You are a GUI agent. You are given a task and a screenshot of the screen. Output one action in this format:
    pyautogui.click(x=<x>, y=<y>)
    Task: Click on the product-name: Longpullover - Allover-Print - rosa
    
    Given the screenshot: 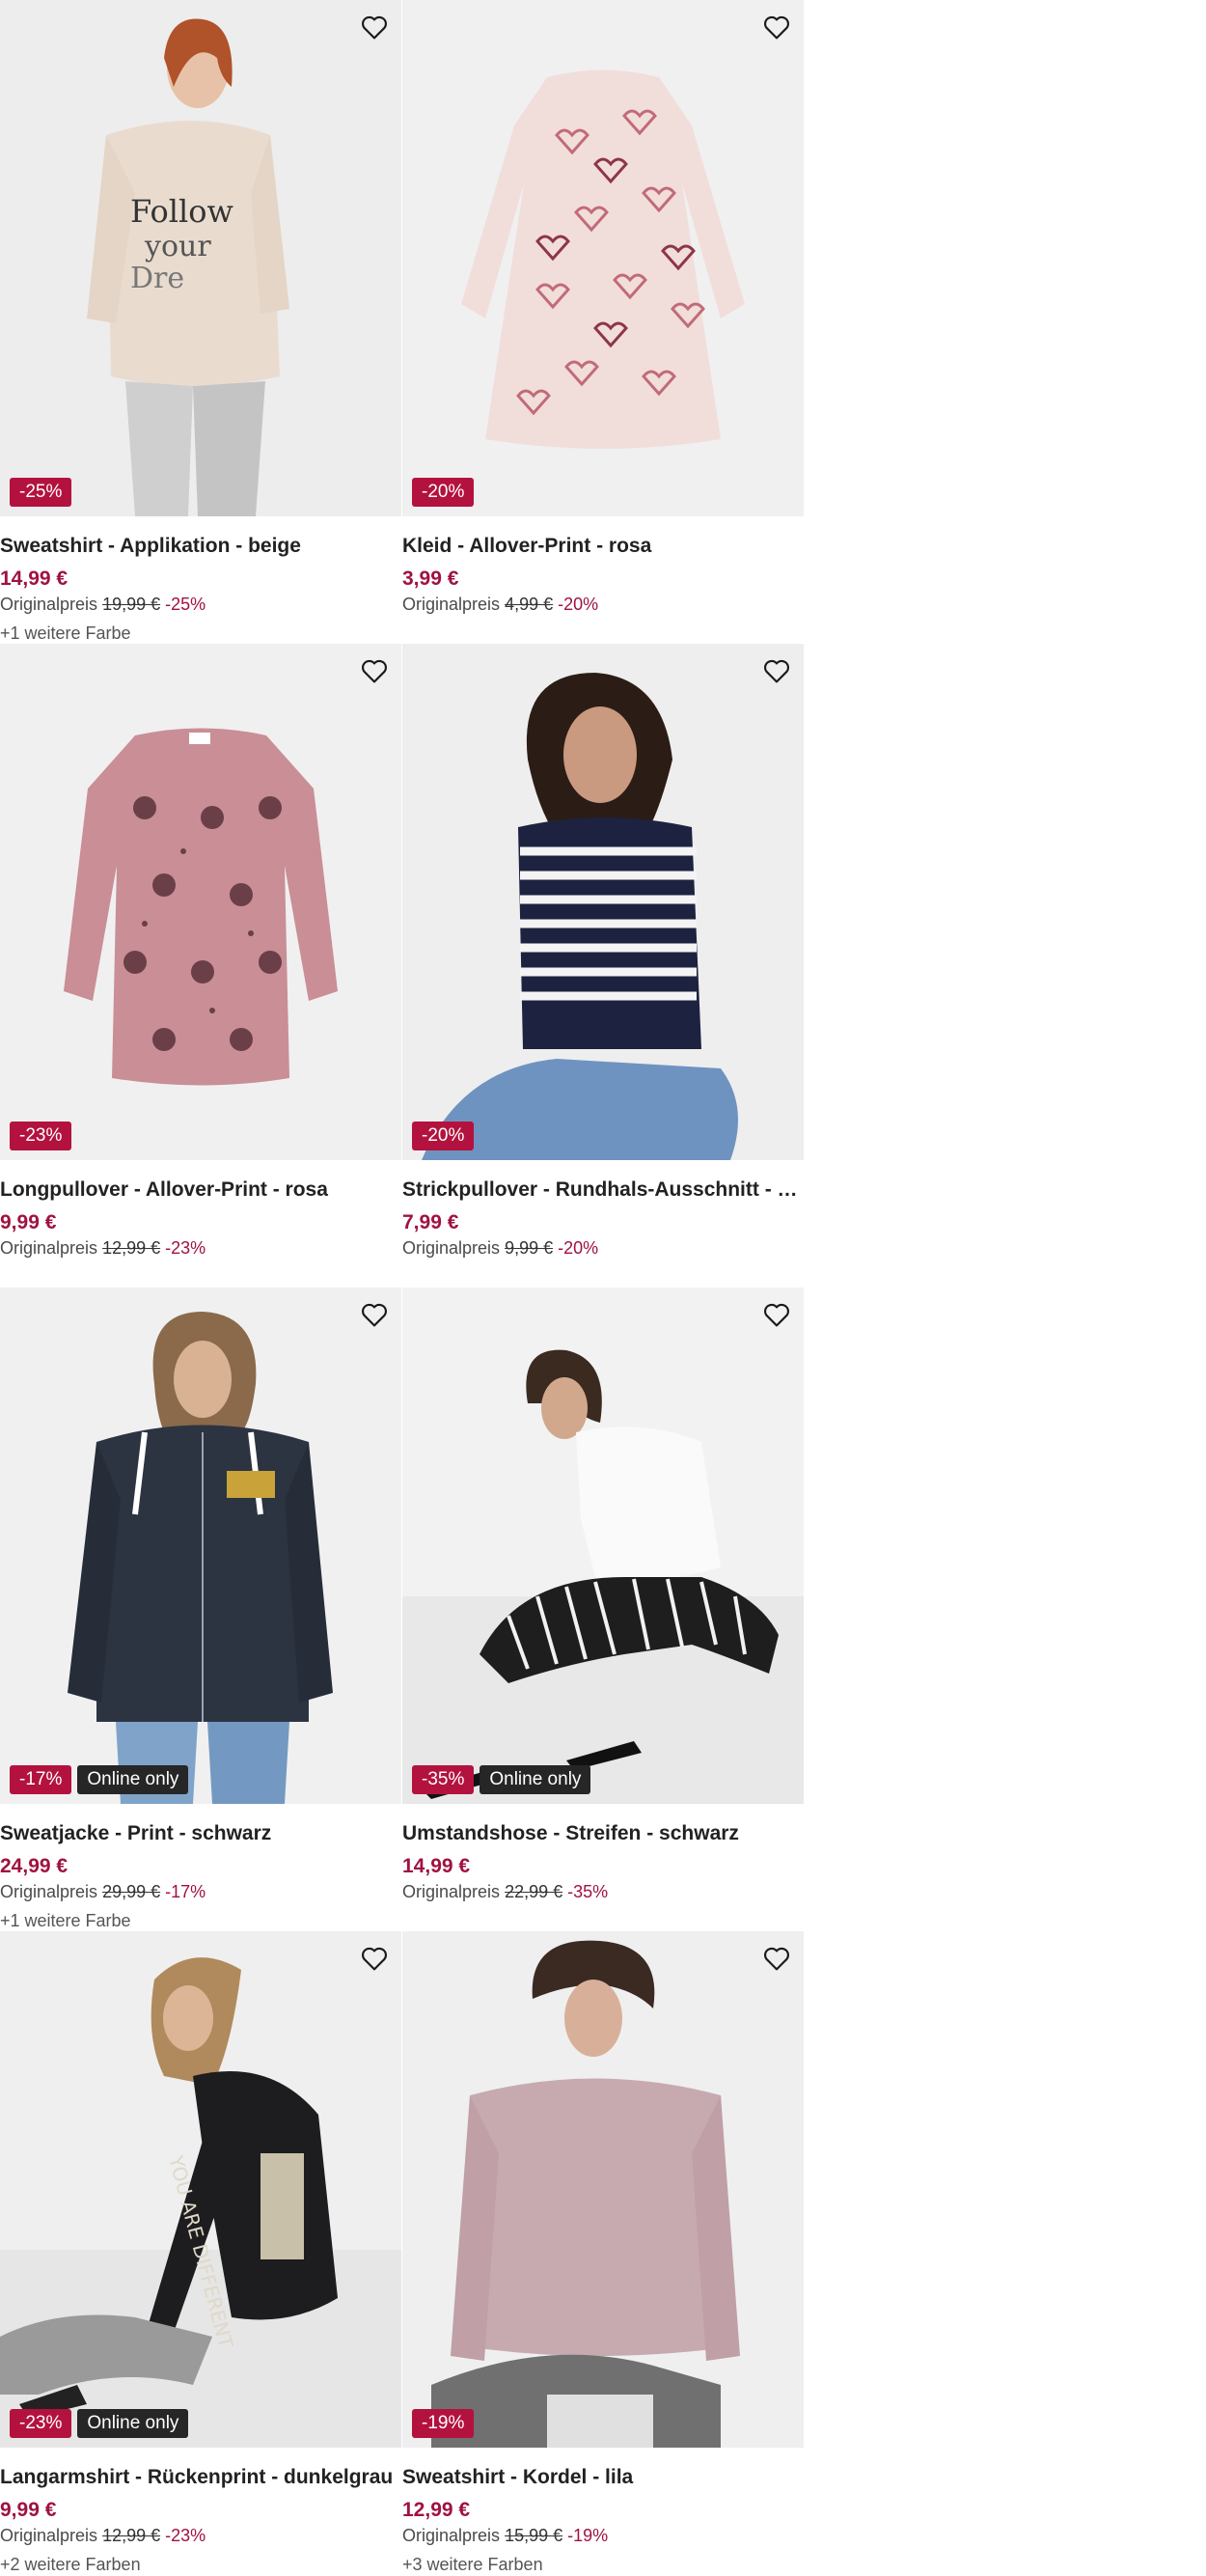 What is the action you would take?
    pyautogui.click(x=199, y=1190)
    